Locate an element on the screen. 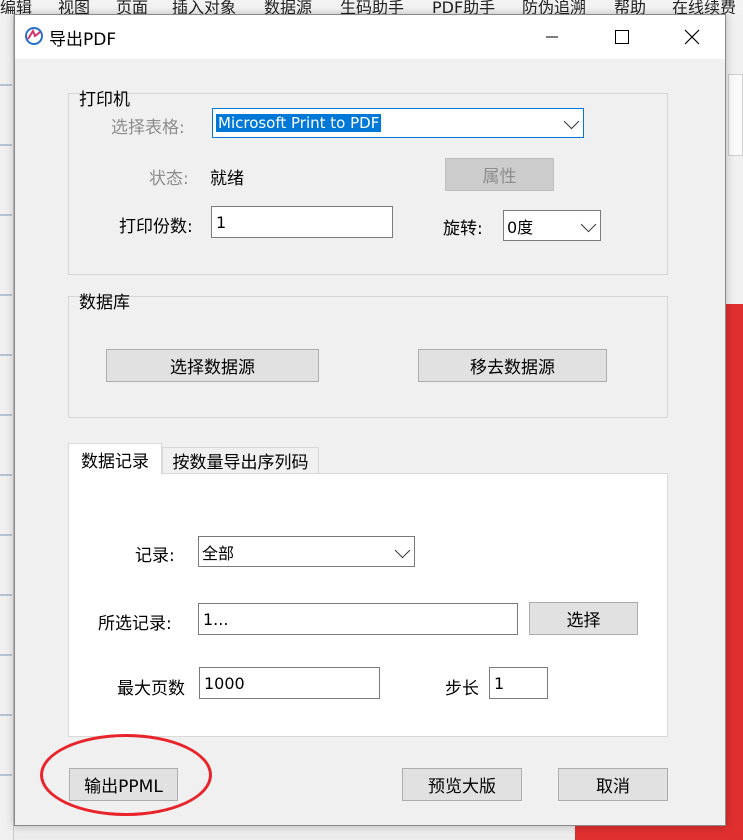 The height and width of the screenshot is (840, 743). step-label: 步长 is located at coordinates (462, 689).